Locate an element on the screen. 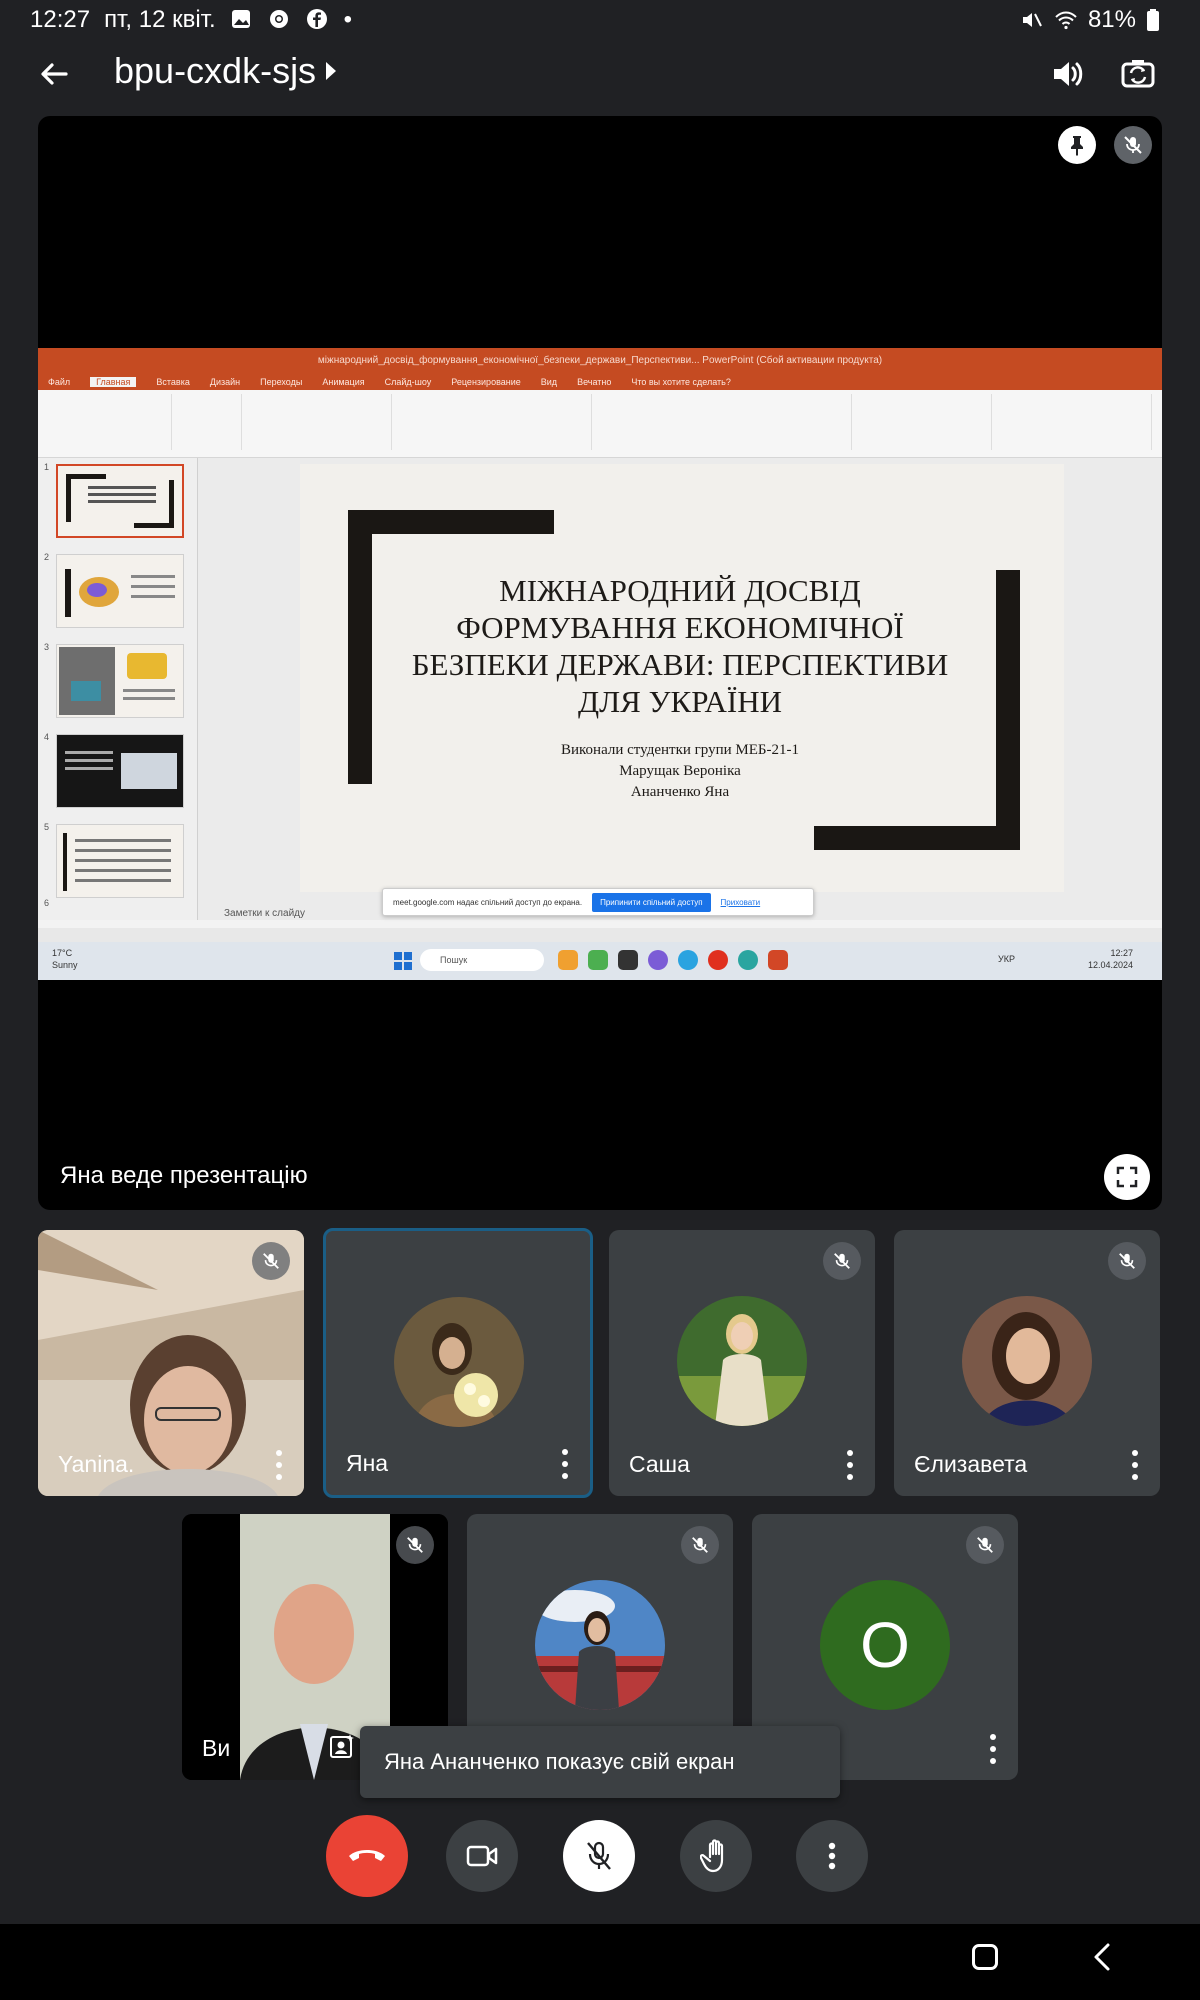 The image size is (1200, 2000). facebook-icon is located at coordinates (318, 20).